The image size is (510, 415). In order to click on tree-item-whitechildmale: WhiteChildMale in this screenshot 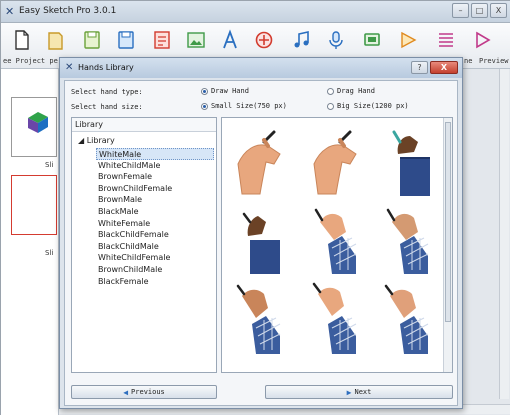, I will do `click(155, 166)`.